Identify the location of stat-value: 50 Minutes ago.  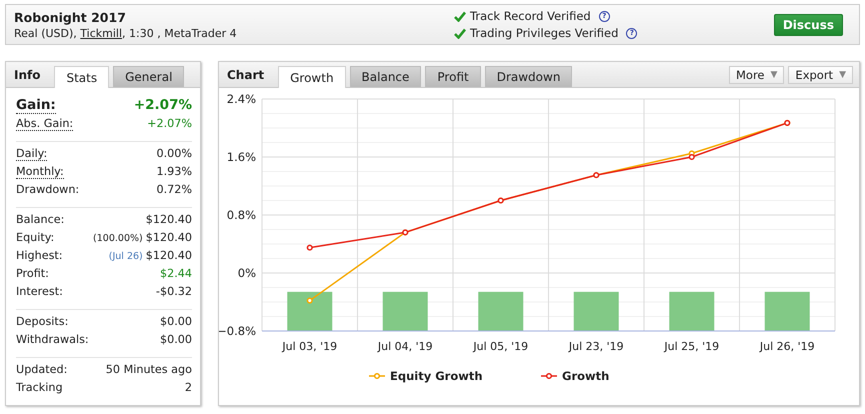
(149, 369).